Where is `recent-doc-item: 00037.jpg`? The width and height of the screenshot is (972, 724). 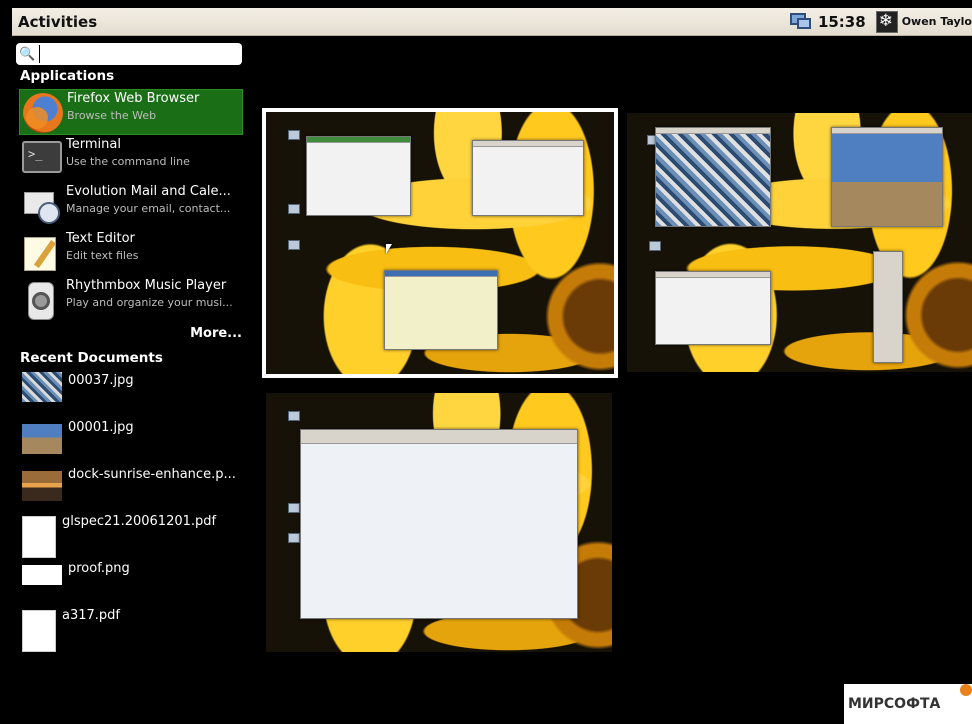 recent-doc-item: 00037.jpg is located at coordinates (131, 391).